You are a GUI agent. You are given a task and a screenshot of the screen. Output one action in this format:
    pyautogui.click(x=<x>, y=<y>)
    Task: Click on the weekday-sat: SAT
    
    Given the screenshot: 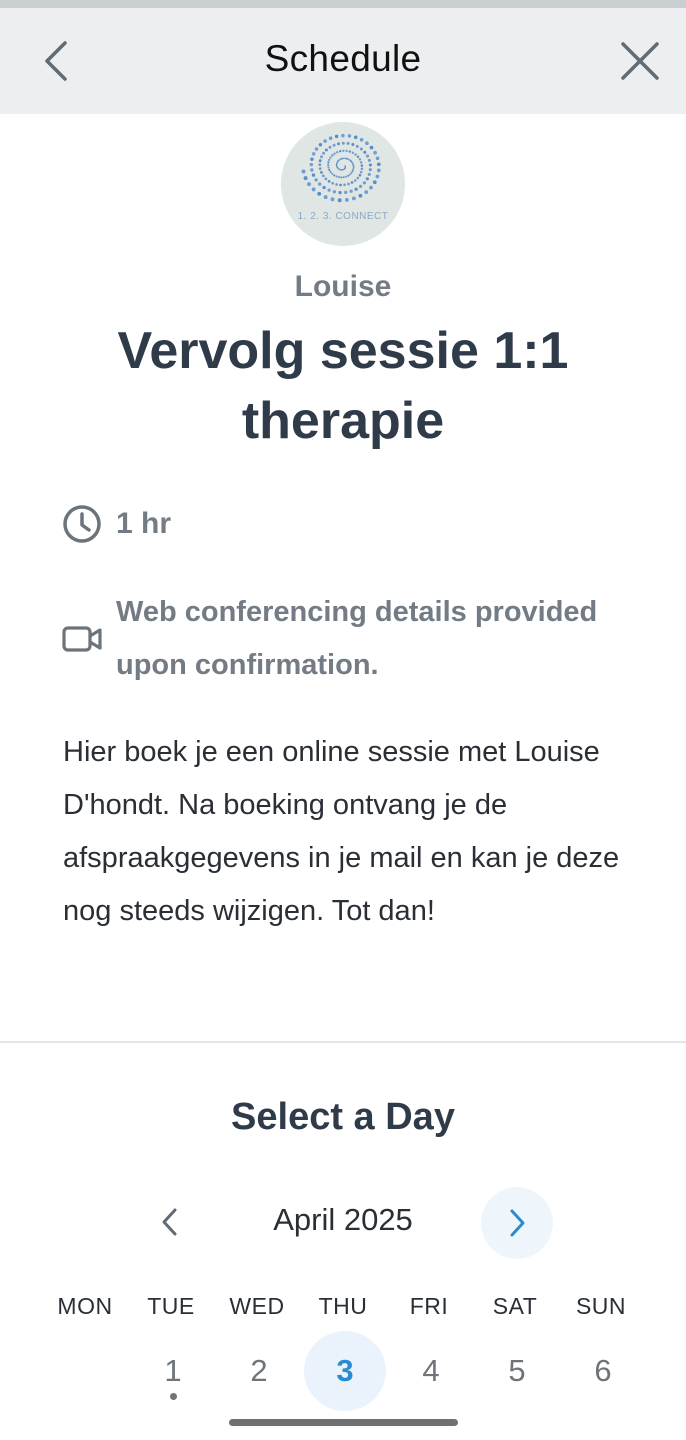 What is the action you would take?
    pyautogui.click(x=515, y=1306)
    